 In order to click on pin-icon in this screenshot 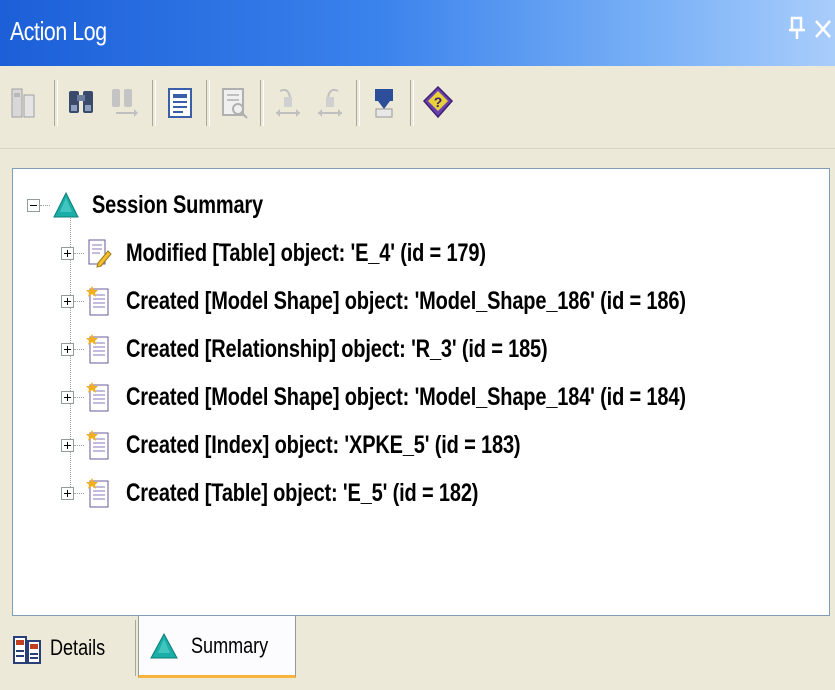, I will do `click(797, 28)`.